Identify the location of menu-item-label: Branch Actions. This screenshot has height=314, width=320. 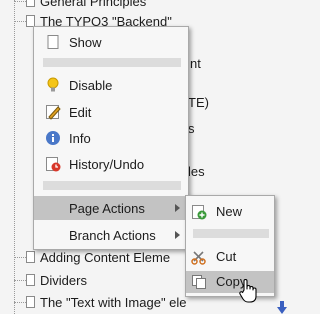
(112, 235).